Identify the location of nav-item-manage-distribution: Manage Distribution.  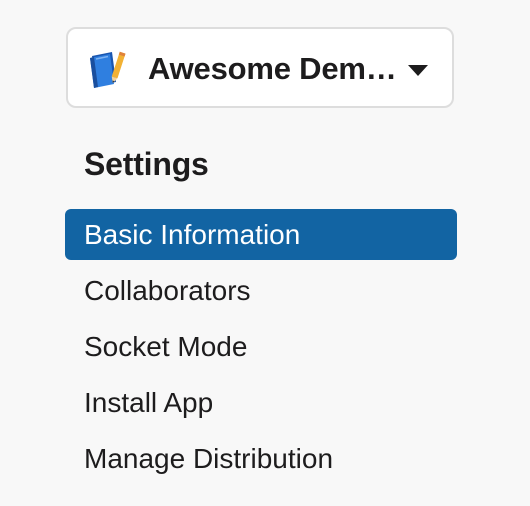
(261, 458).